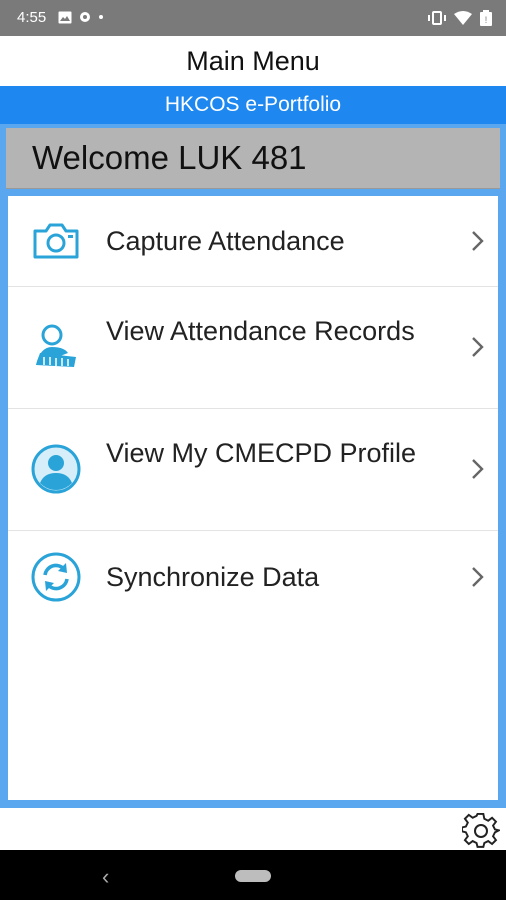  I want to click on menu-item-capture-attendance: Capture Attendance, so click(253, 241).